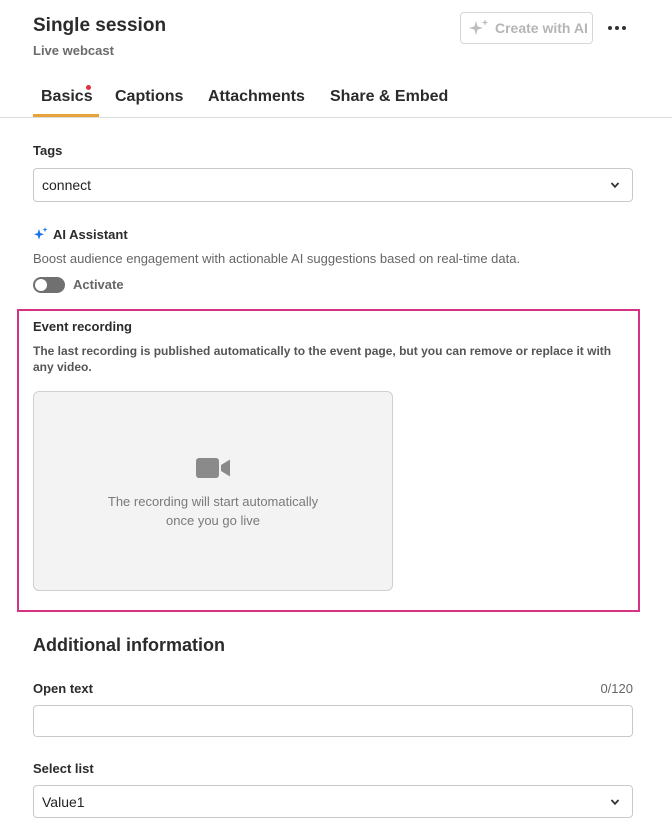  I want to click on additional-info-heading: Additional information, so click(129, 645).